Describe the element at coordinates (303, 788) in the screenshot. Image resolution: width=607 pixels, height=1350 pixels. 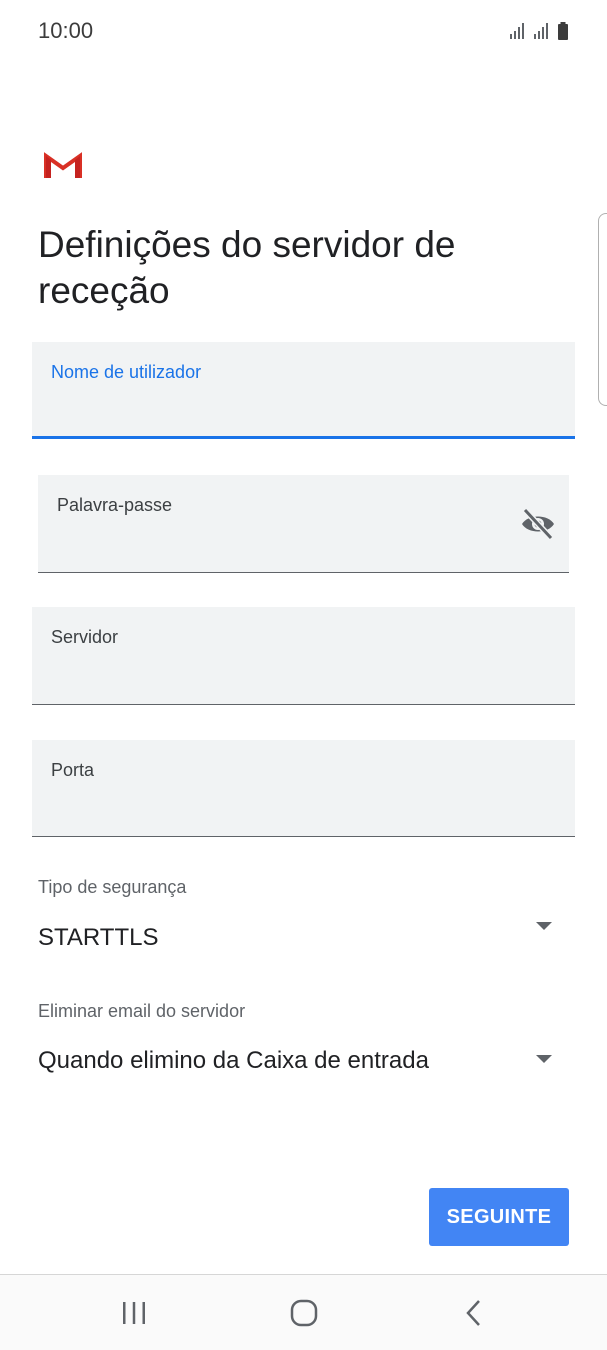
I see `port-field: Porta` at that location.